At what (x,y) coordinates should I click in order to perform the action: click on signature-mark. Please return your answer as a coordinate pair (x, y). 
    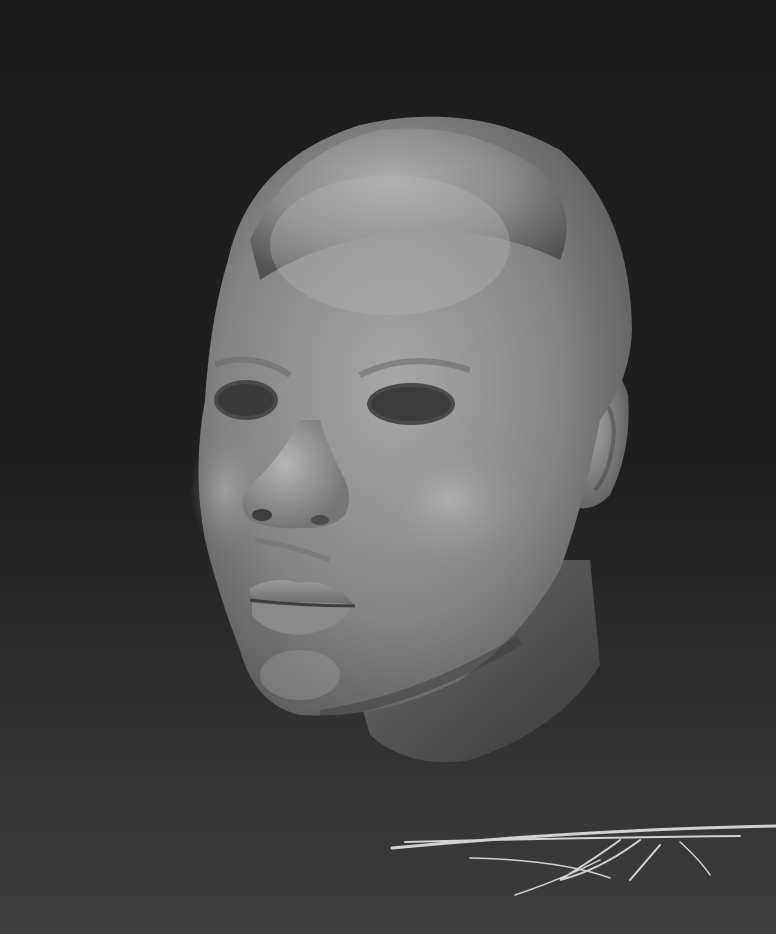
    Looking at the image, I should click on (583, 860).